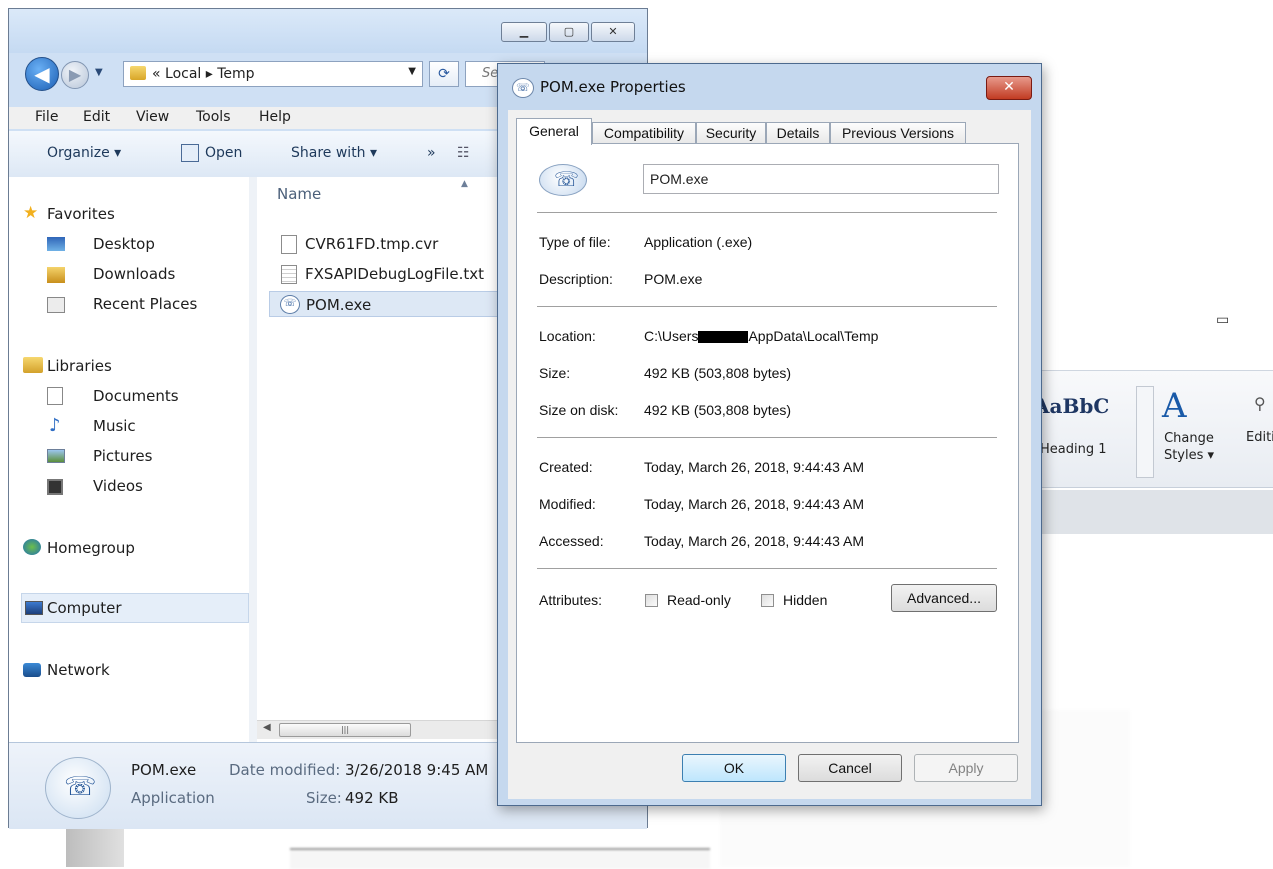 Image resolution: width=1273 pixels, height=869 pixels. Describe the element at coordinates (46, 117) in the screenshot. I see `menu-file: File` at that location.